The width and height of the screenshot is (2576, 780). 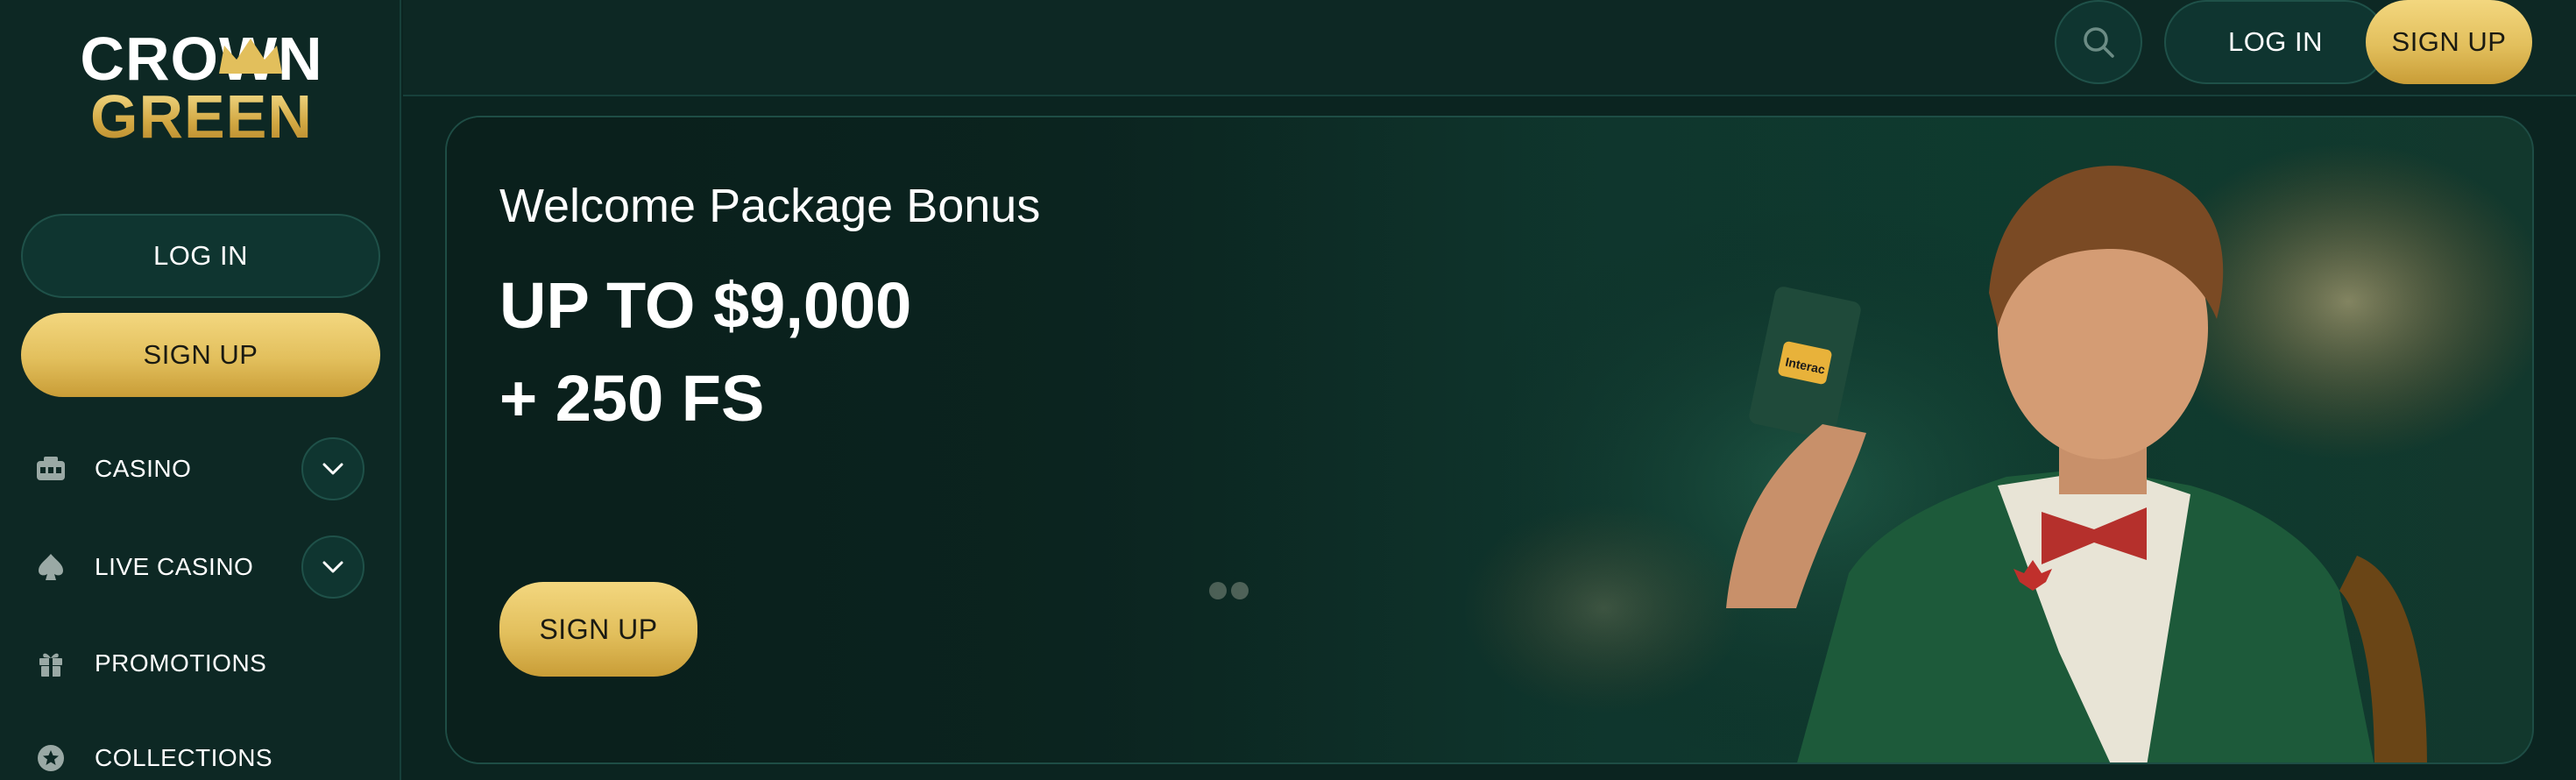 I want to click on search-button, so click(x=2098, y=42).